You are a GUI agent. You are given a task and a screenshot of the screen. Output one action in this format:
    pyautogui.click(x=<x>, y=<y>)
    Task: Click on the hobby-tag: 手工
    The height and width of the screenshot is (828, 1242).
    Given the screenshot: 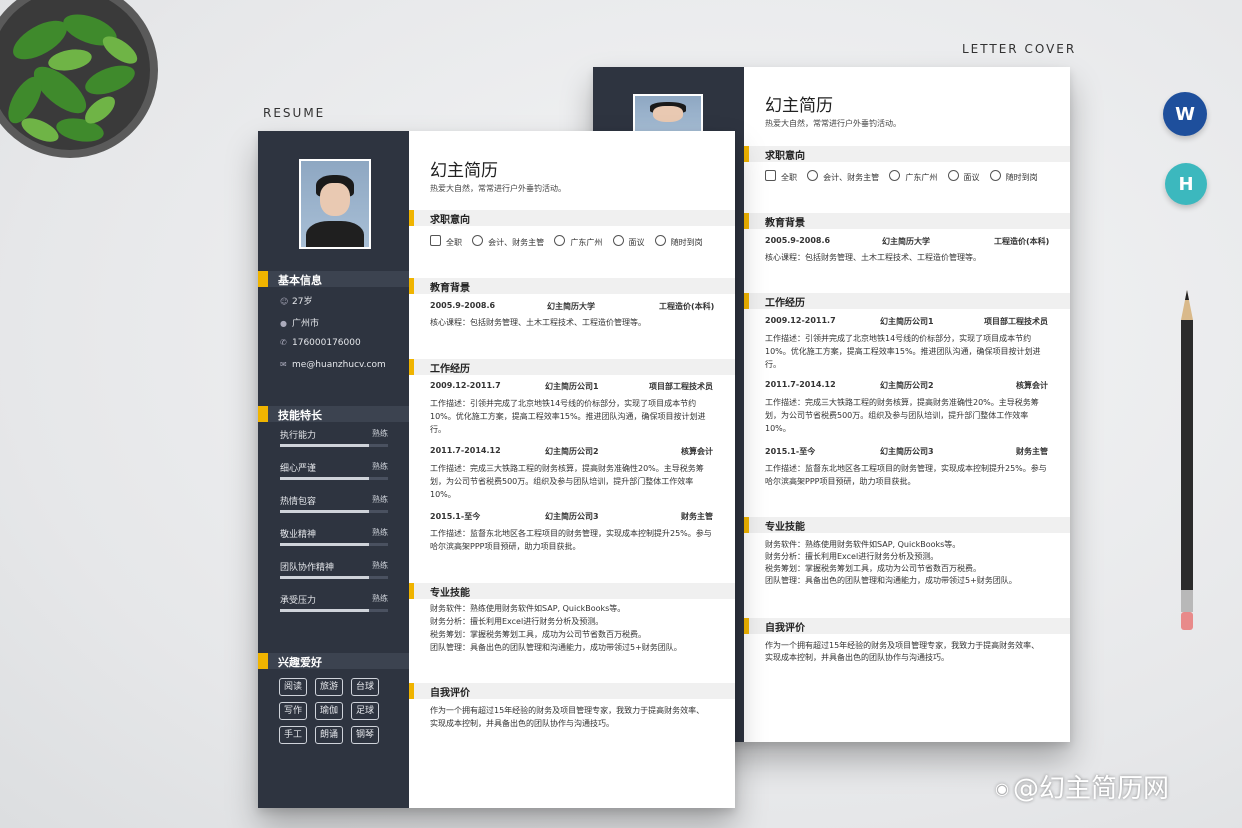 What is the action you would take?
    pyautogui.click(x=293, y=735)
    